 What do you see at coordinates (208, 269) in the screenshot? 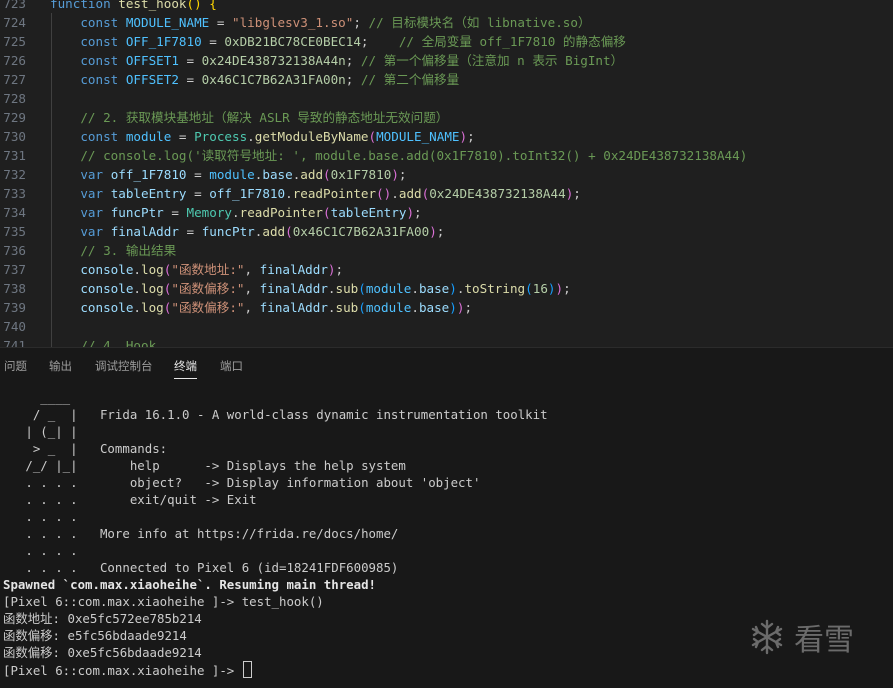
I see `code-token: "函数地址:"` at bounding box center [208, 269].